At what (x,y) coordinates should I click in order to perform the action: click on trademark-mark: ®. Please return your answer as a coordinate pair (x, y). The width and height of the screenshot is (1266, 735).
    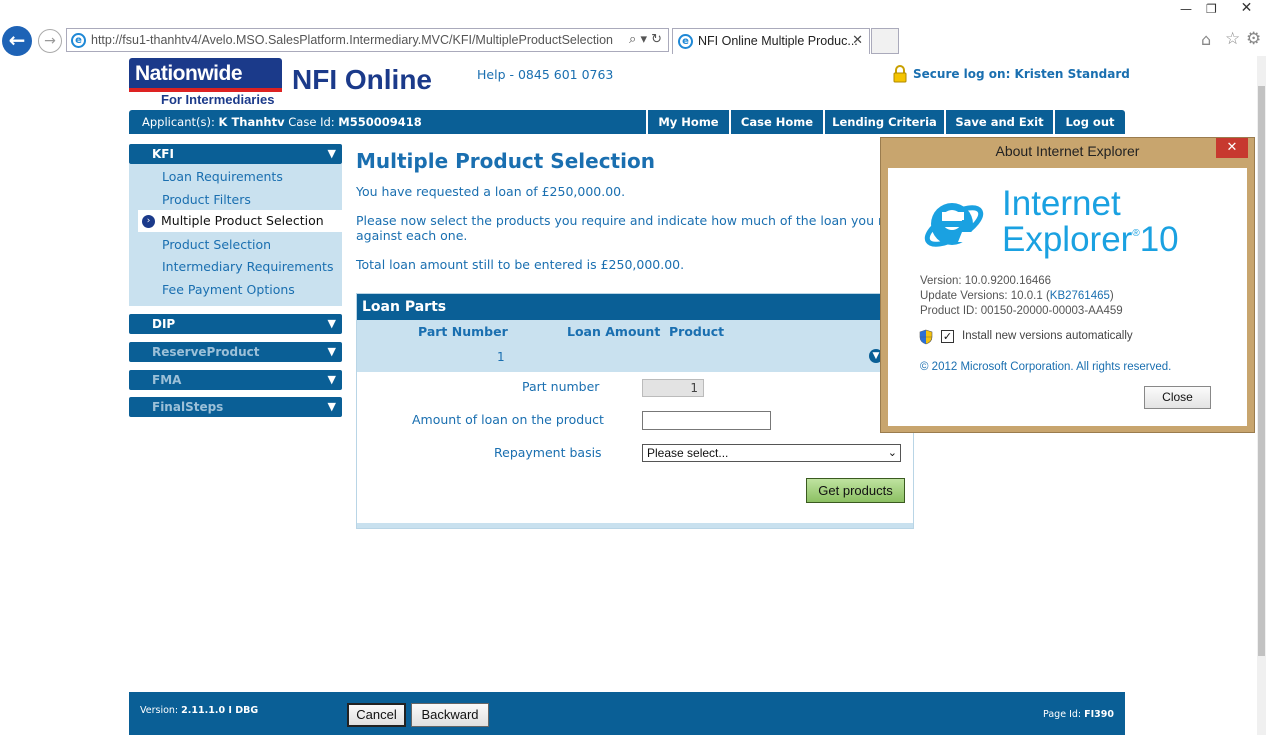
    Looking at the image, I should click on (1136, 233).